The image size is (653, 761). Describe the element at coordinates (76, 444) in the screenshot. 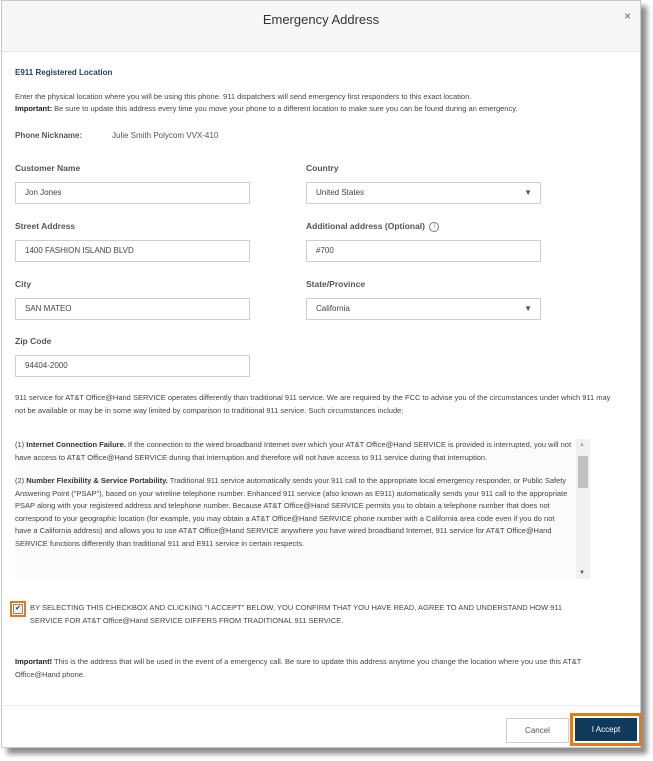

I see `terms-item-heading: Internet Connection Failure.` at that location.